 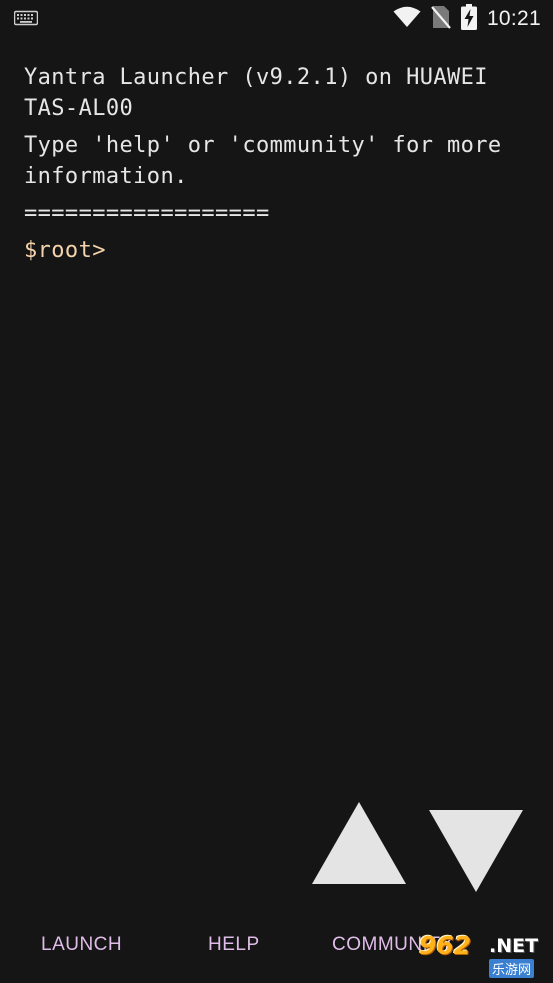 I want to click on battery-charging-icon, so click(x=468, y=19).